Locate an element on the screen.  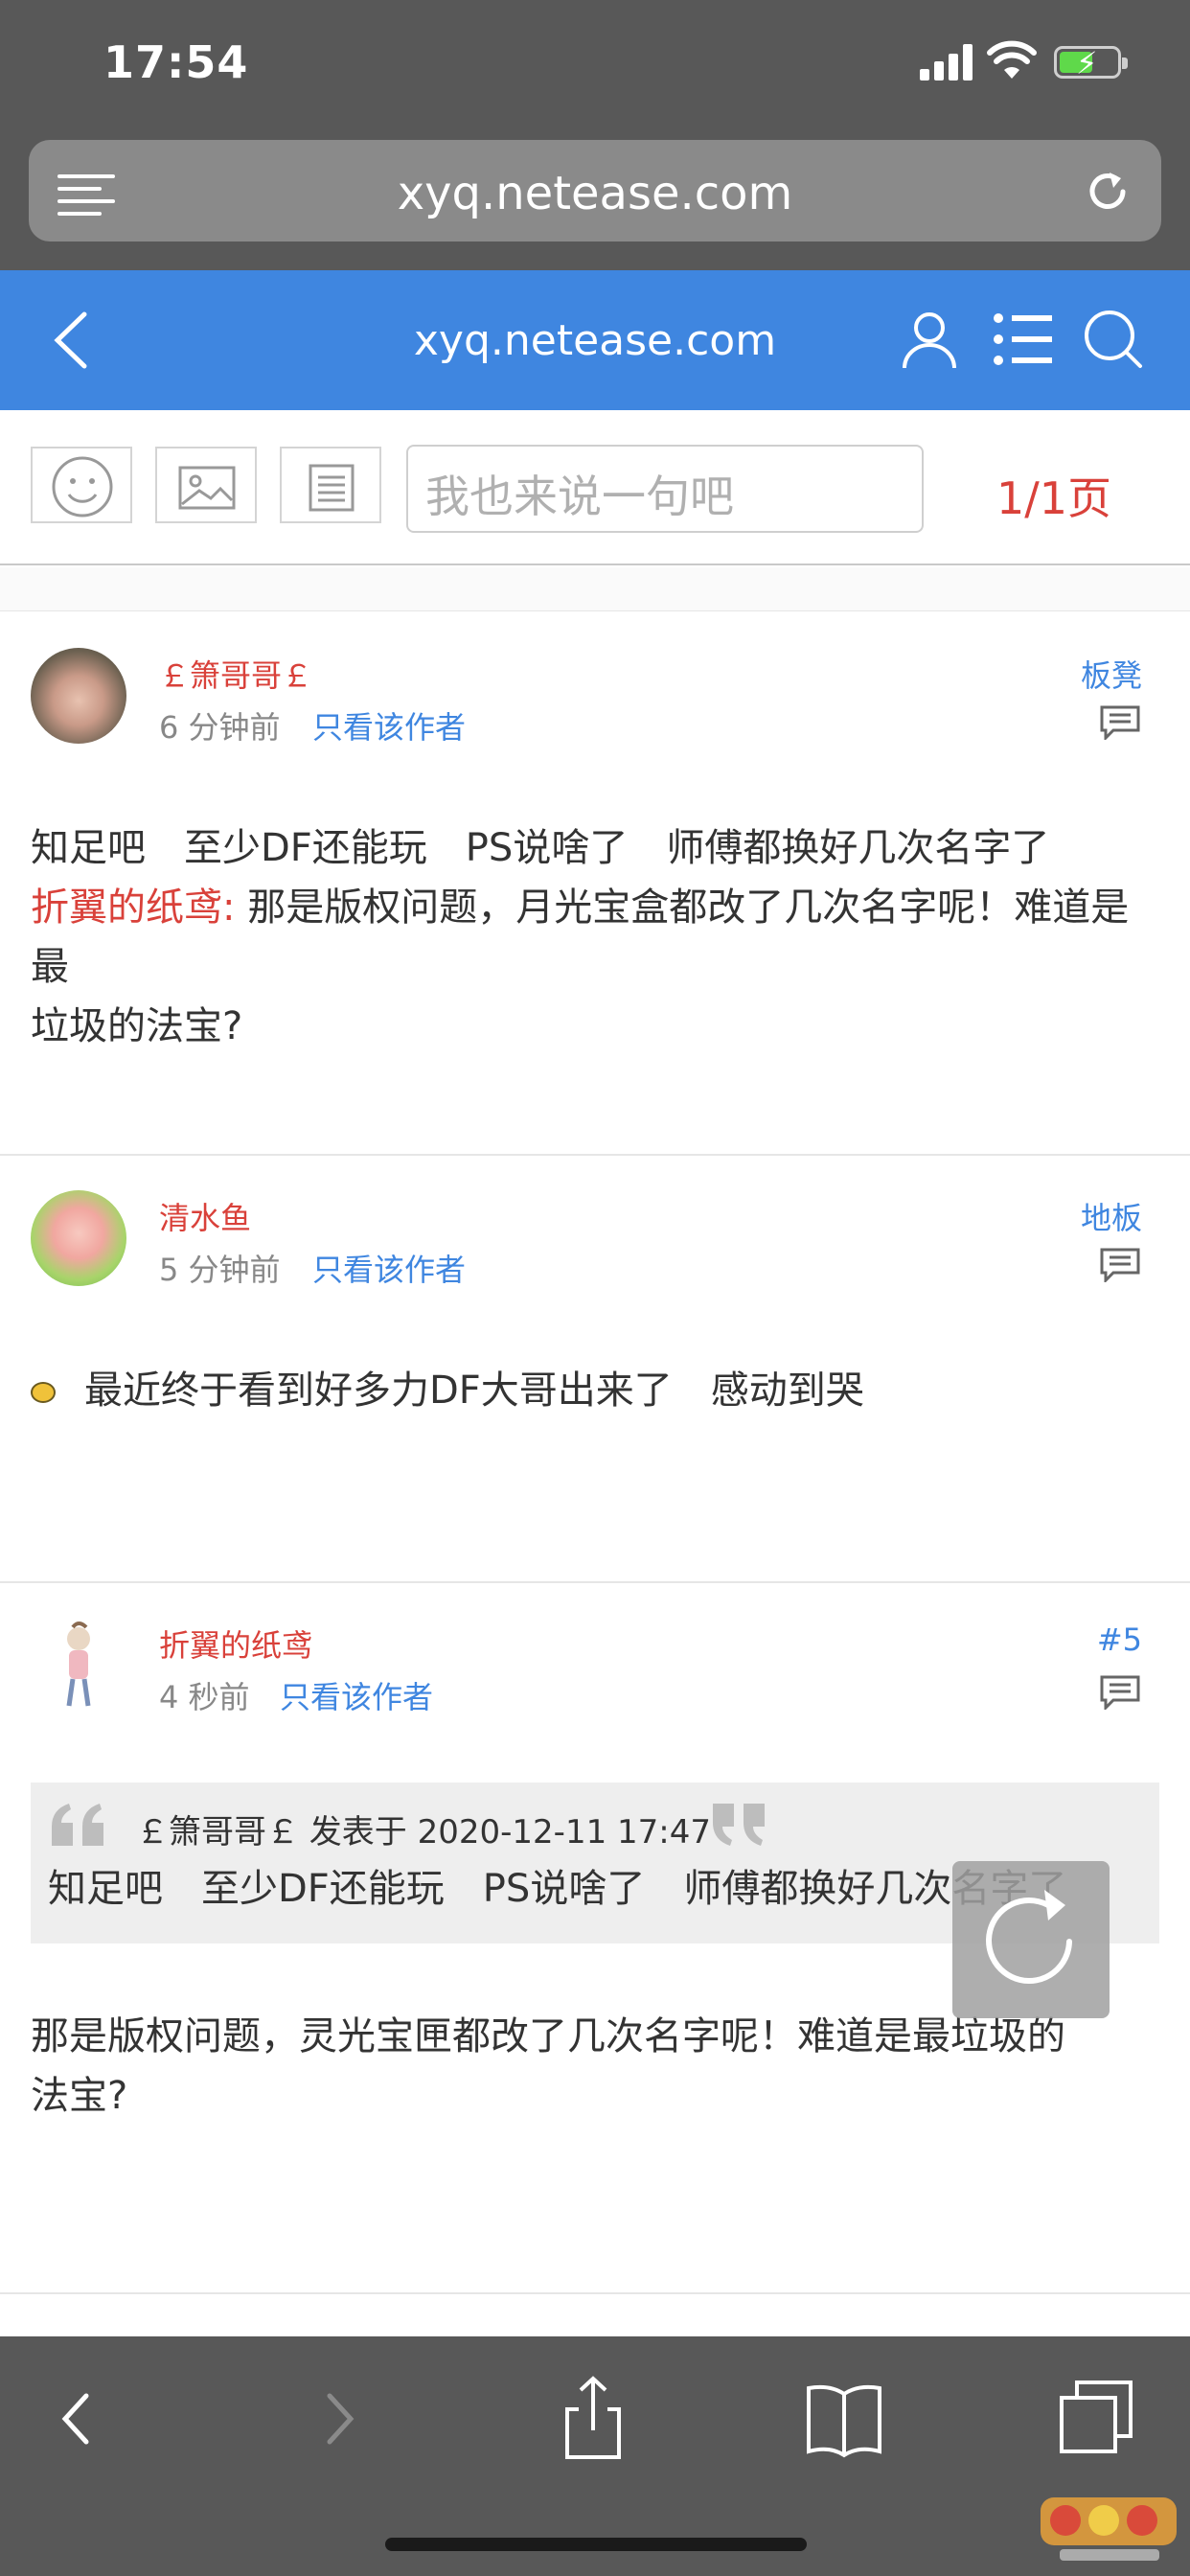
bookmarks-icon is located at coordinates (844, 2418).